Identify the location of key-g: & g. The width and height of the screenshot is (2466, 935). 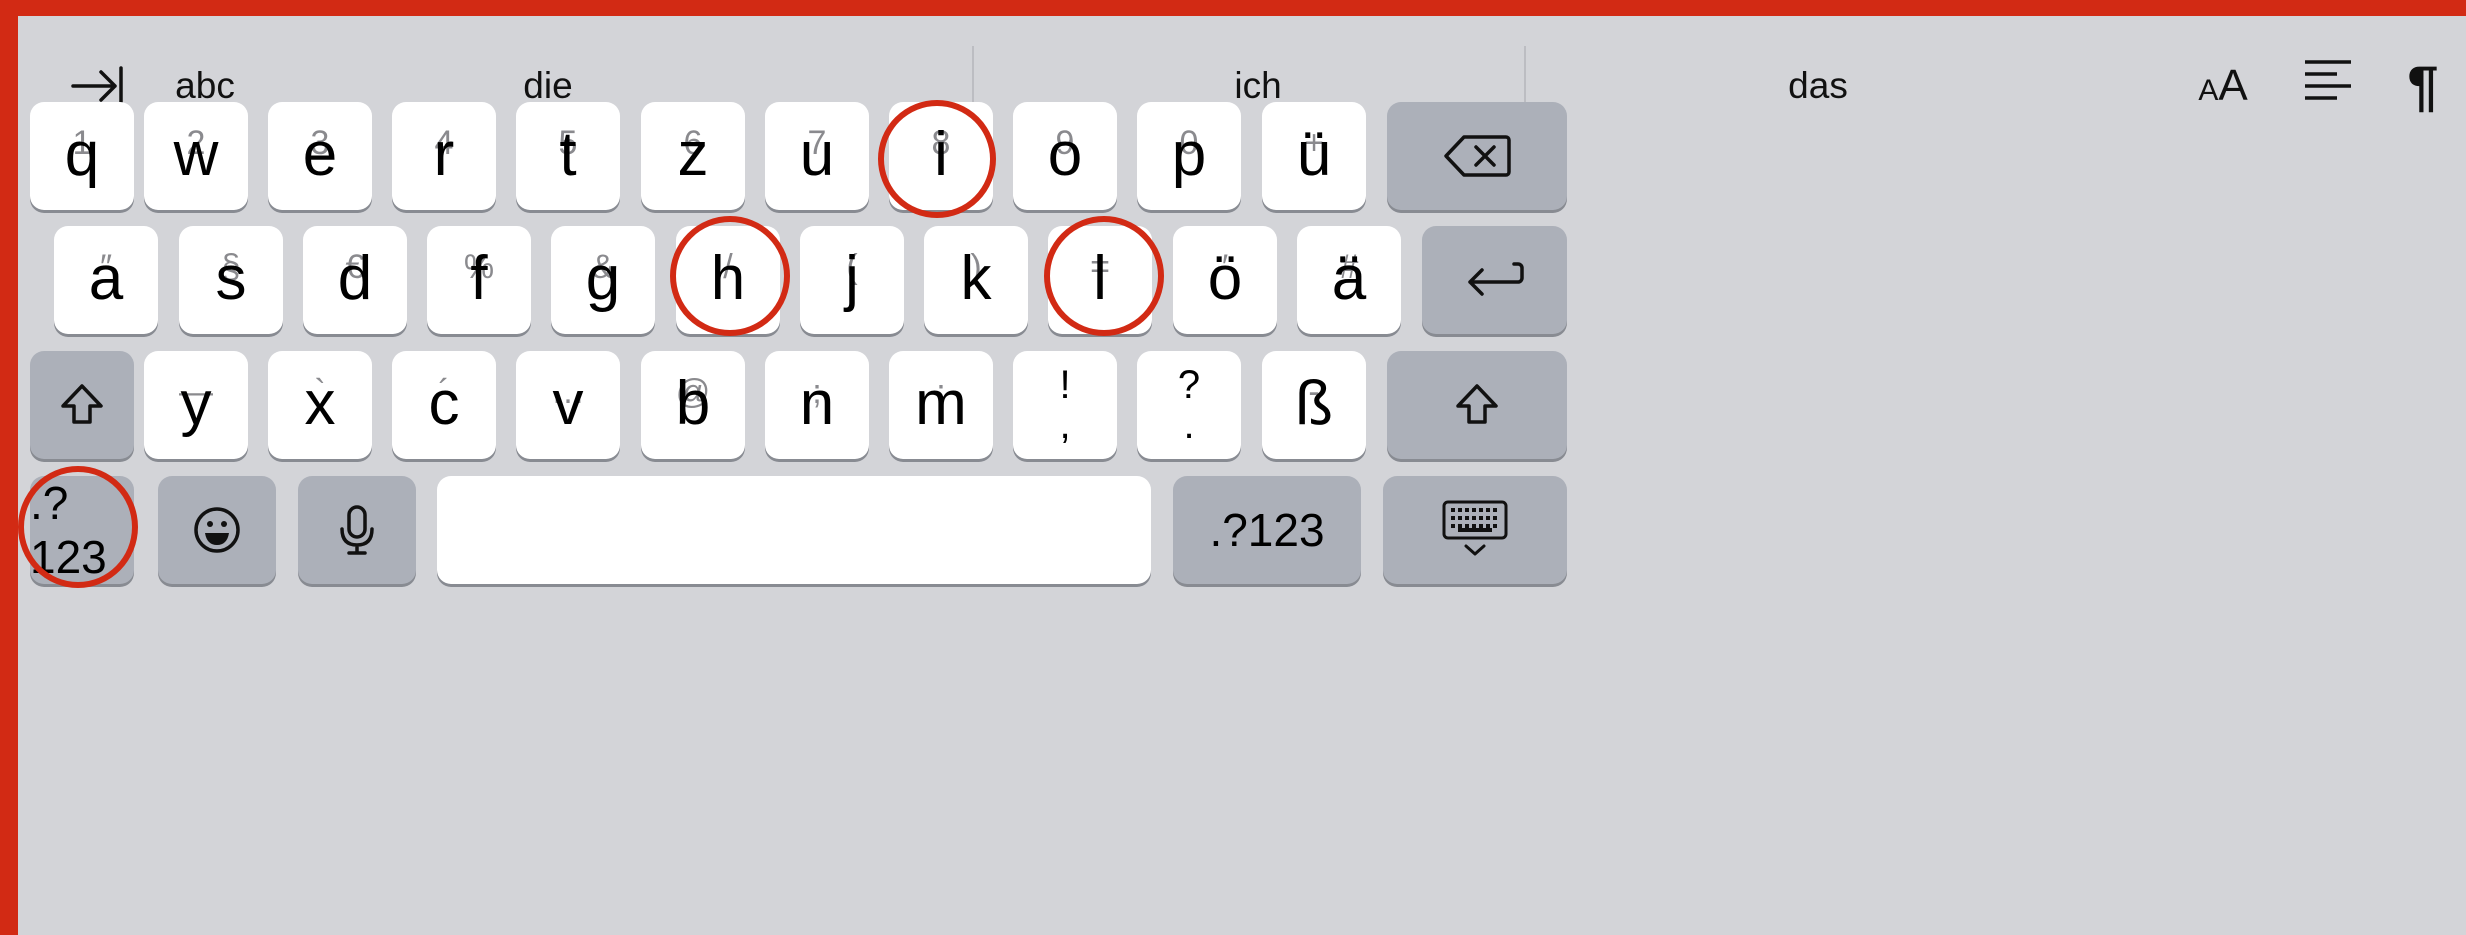
(603, 280).